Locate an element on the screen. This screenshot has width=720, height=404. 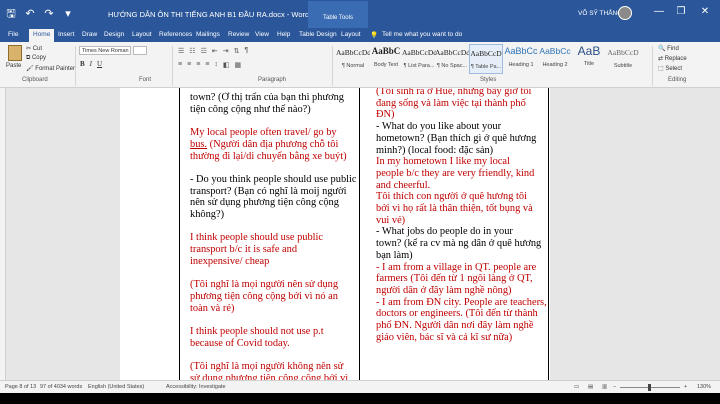
document-line: town? (Ở thị trấn của bạn thì phương is located at coordinates (273, 98).